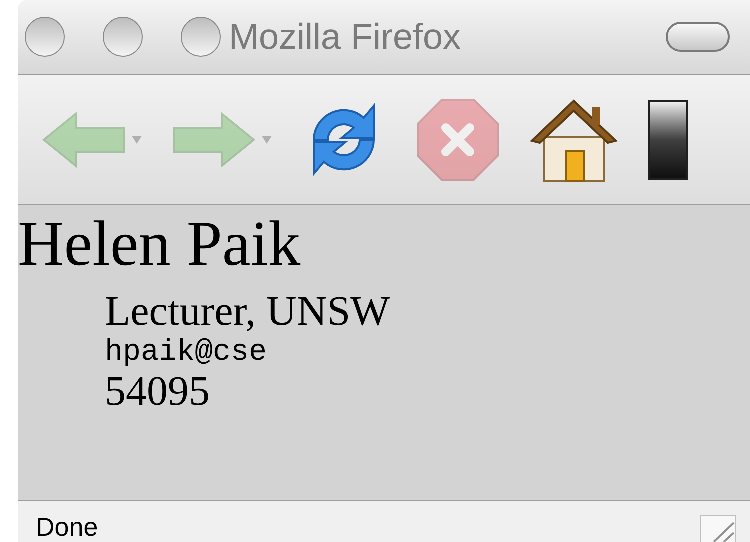 This screenshot has width=750, height=542. I want to click on contact-line: 54095, so click(157, 392).